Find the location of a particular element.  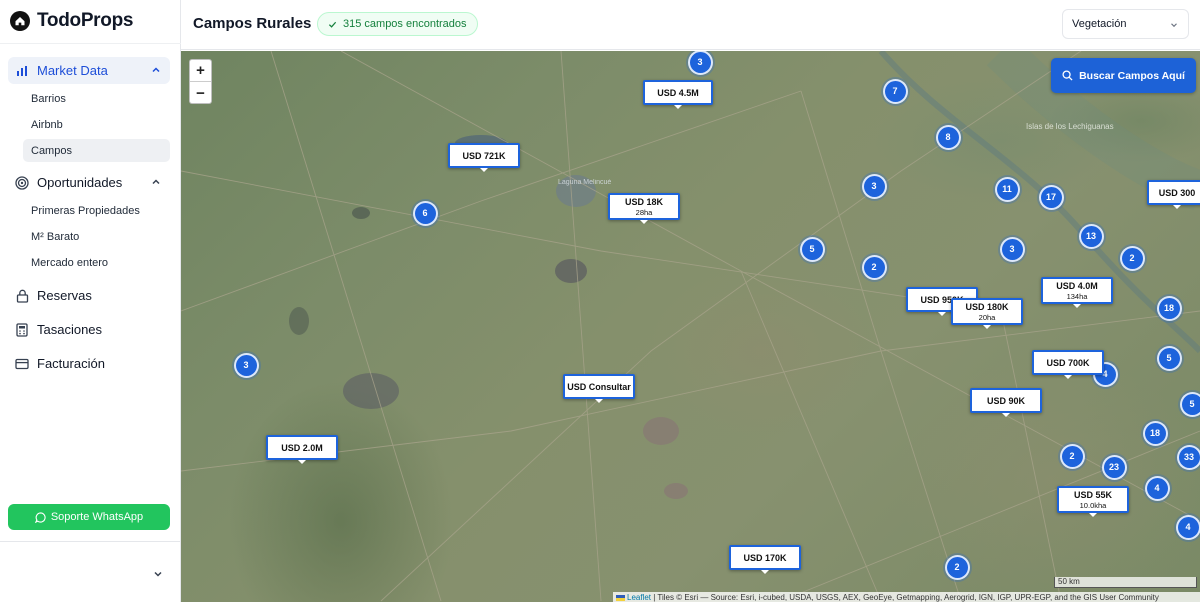

support-label: Soporte WhatsApp is located at coordinates (97, 517).